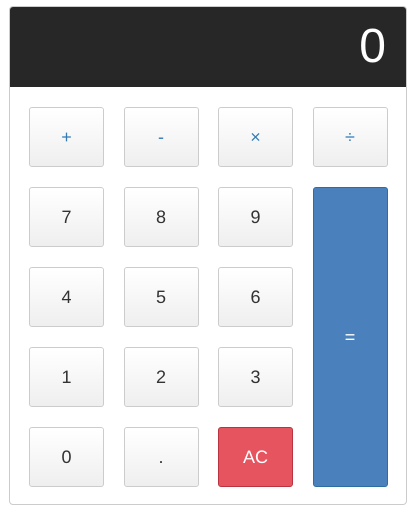 The image size is (417, 513). Describe the element at coordinates (255, 297) in the screenshot. I see `digit-button: 6` at that location.